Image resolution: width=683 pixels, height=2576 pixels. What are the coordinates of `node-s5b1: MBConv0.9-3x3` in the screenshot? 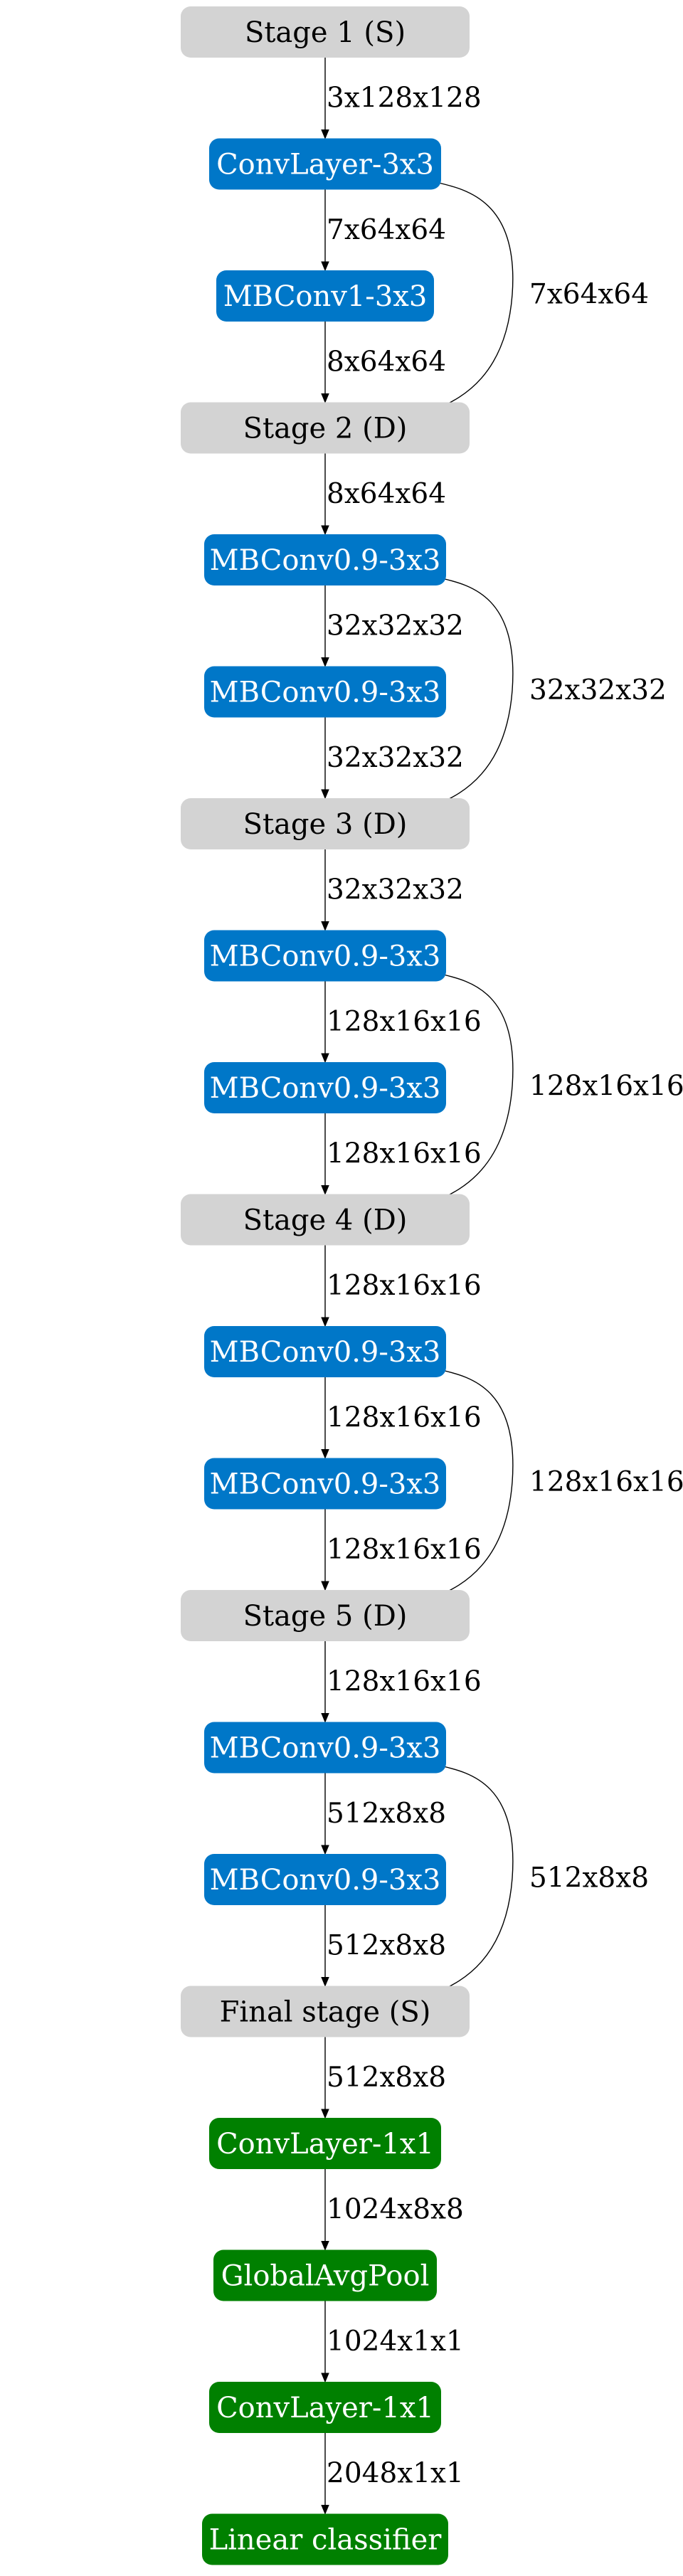 It's located at (325, 1748).